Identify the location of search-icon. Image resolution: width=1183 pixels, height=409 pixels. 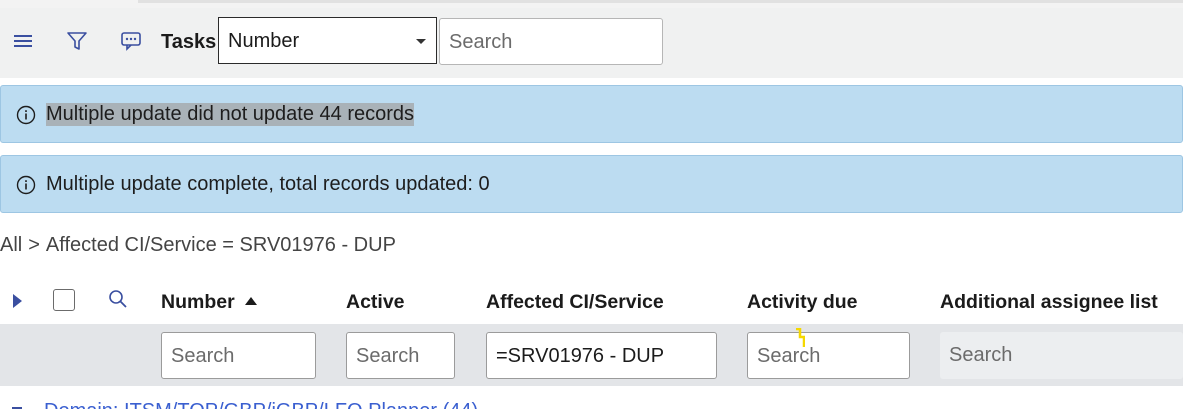
(118, 299).